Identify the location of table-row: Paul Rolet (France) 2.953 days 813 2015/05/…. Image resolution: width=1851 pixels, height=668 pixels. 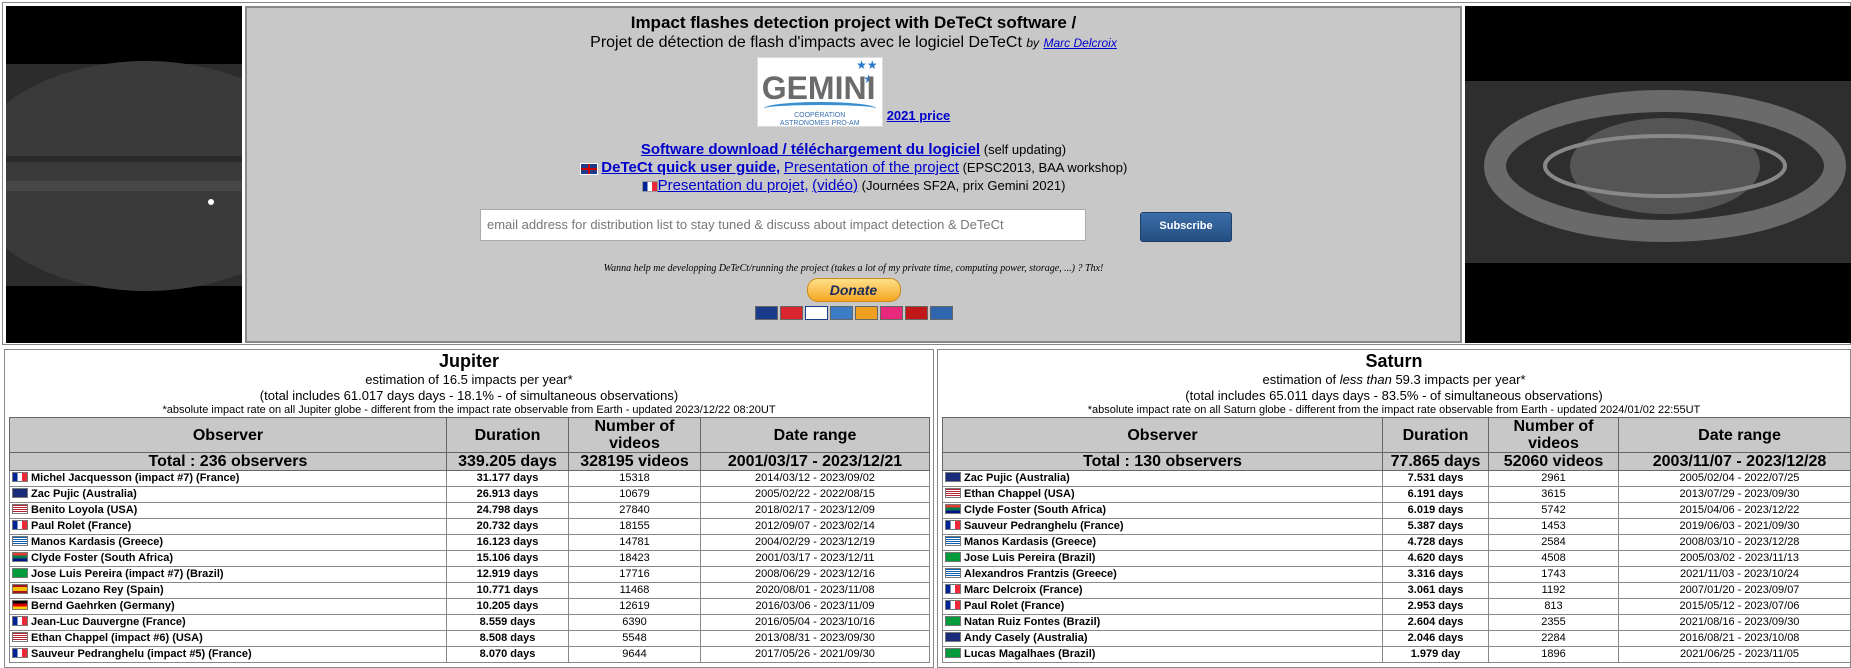
(1396, 606).